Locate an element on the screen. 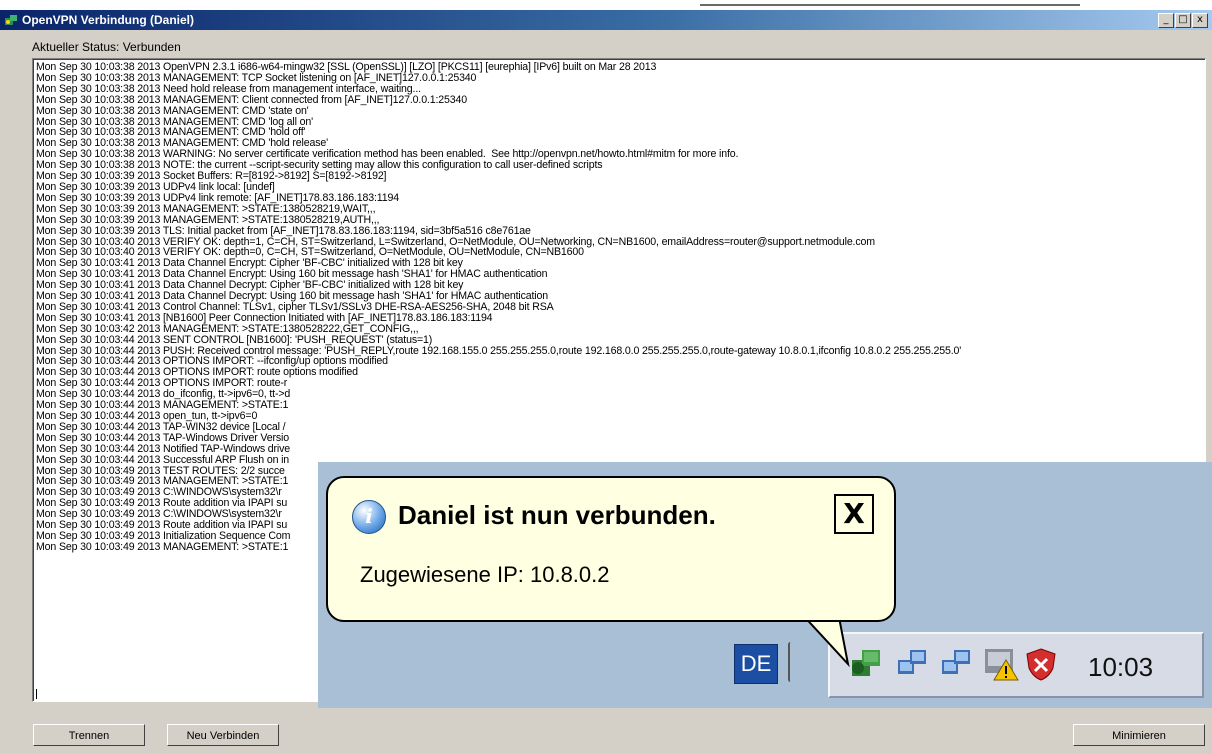  vmware-warning-tray-icon is located at coordinates (1001, 664).